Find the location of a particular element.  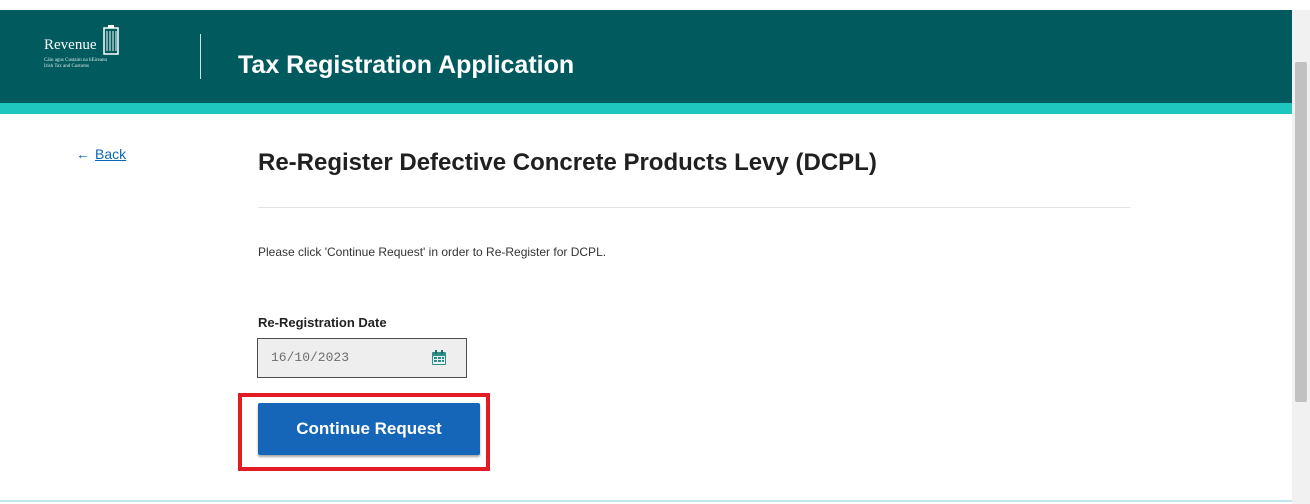

harp-icon is located at coordinates (111, 40).